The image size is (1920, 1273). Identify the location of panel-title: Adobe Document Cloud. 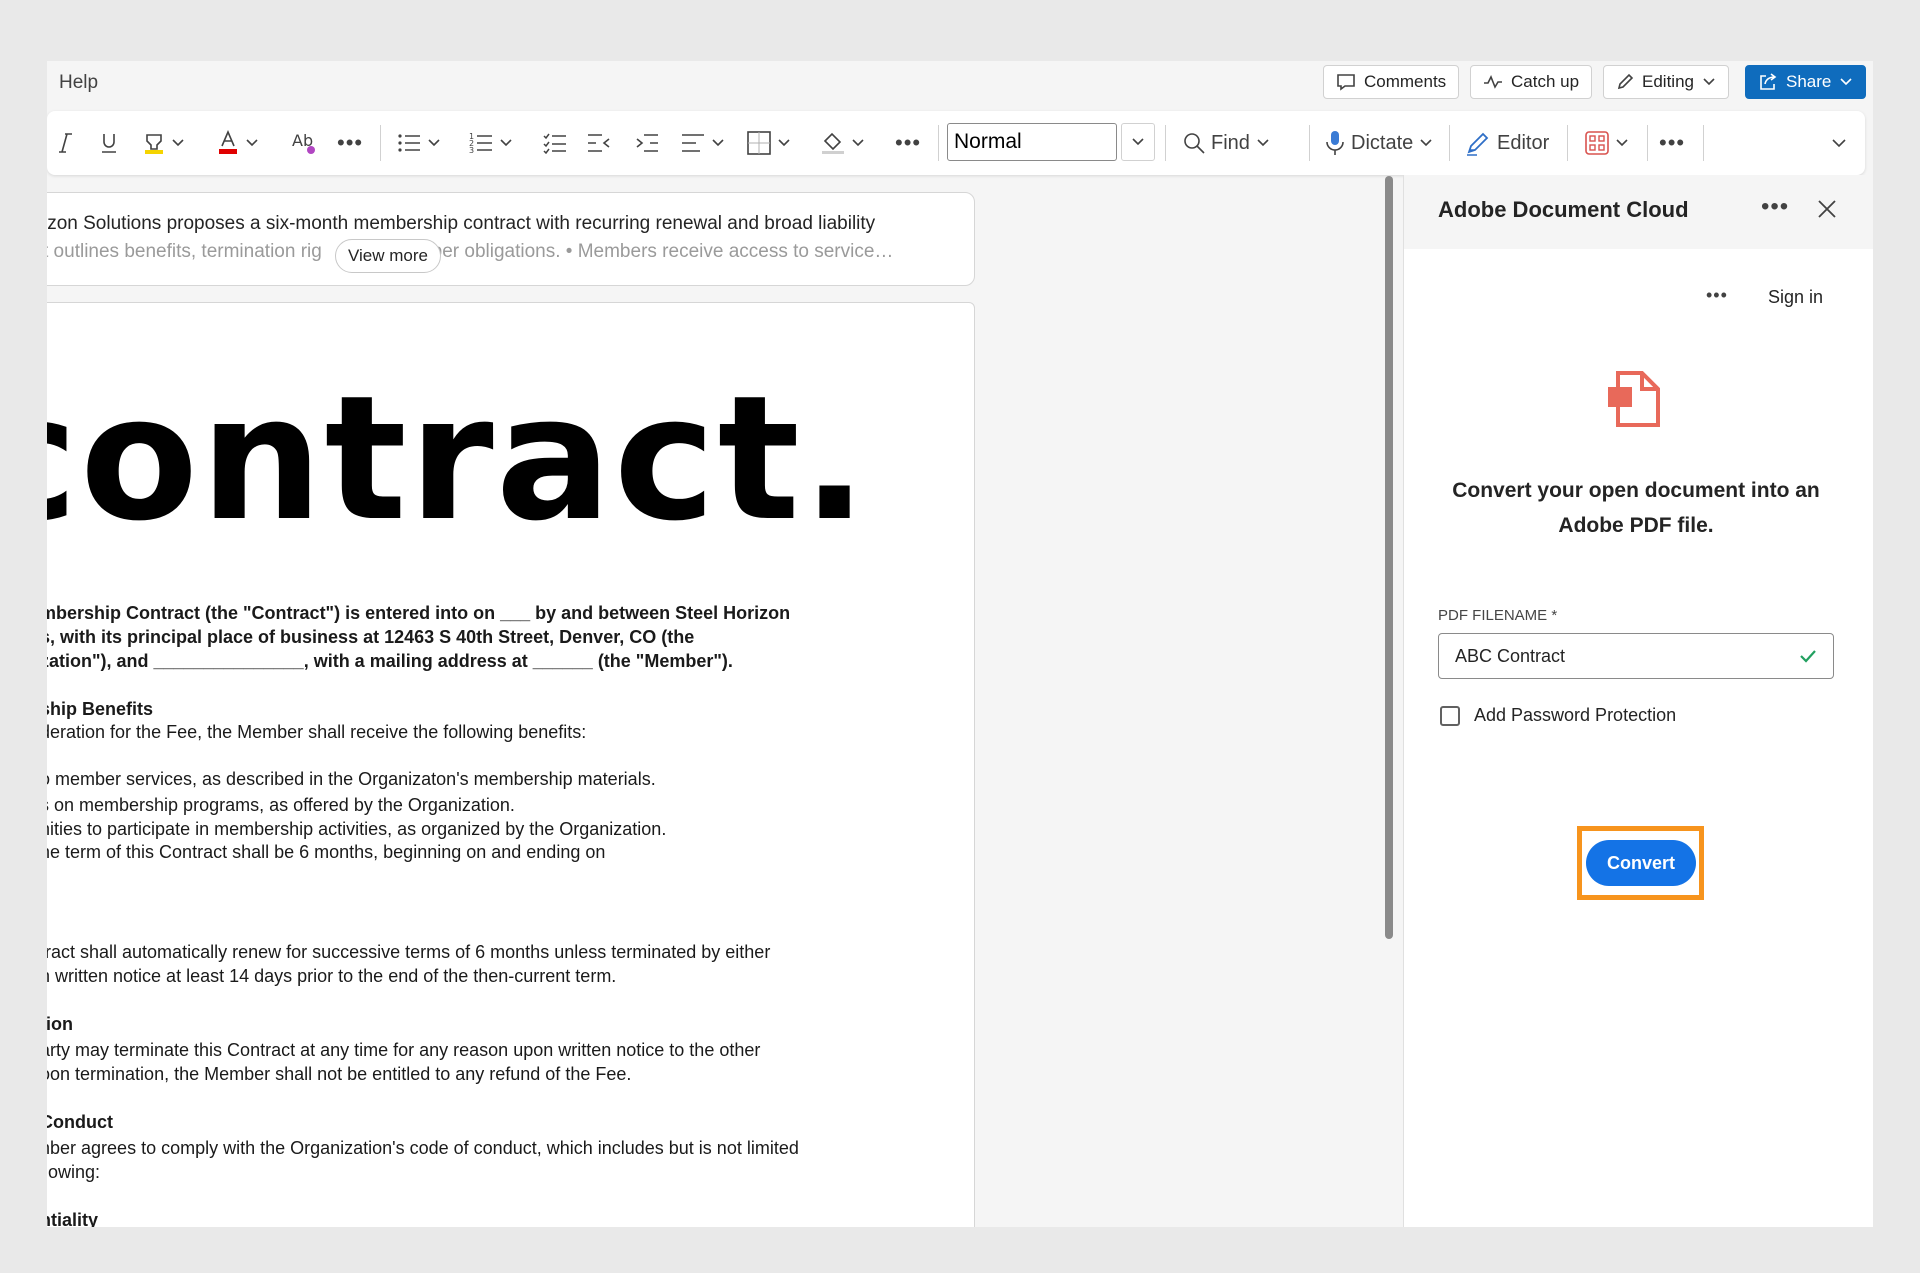
(1563, 209).